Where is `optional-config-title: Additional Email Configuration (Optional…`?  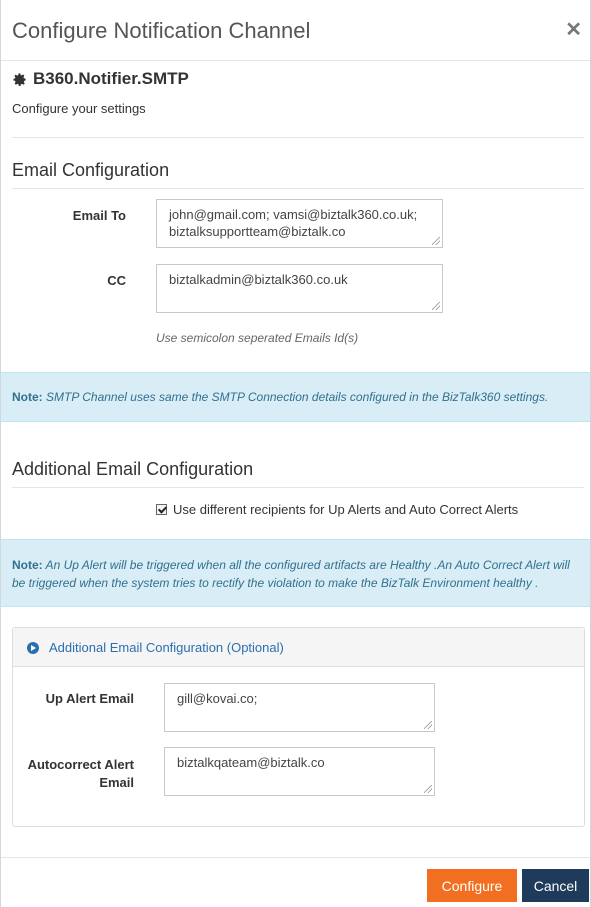
optional-config-title: Additional Email Configuration (Optional… is located at coordinates (166, 647).